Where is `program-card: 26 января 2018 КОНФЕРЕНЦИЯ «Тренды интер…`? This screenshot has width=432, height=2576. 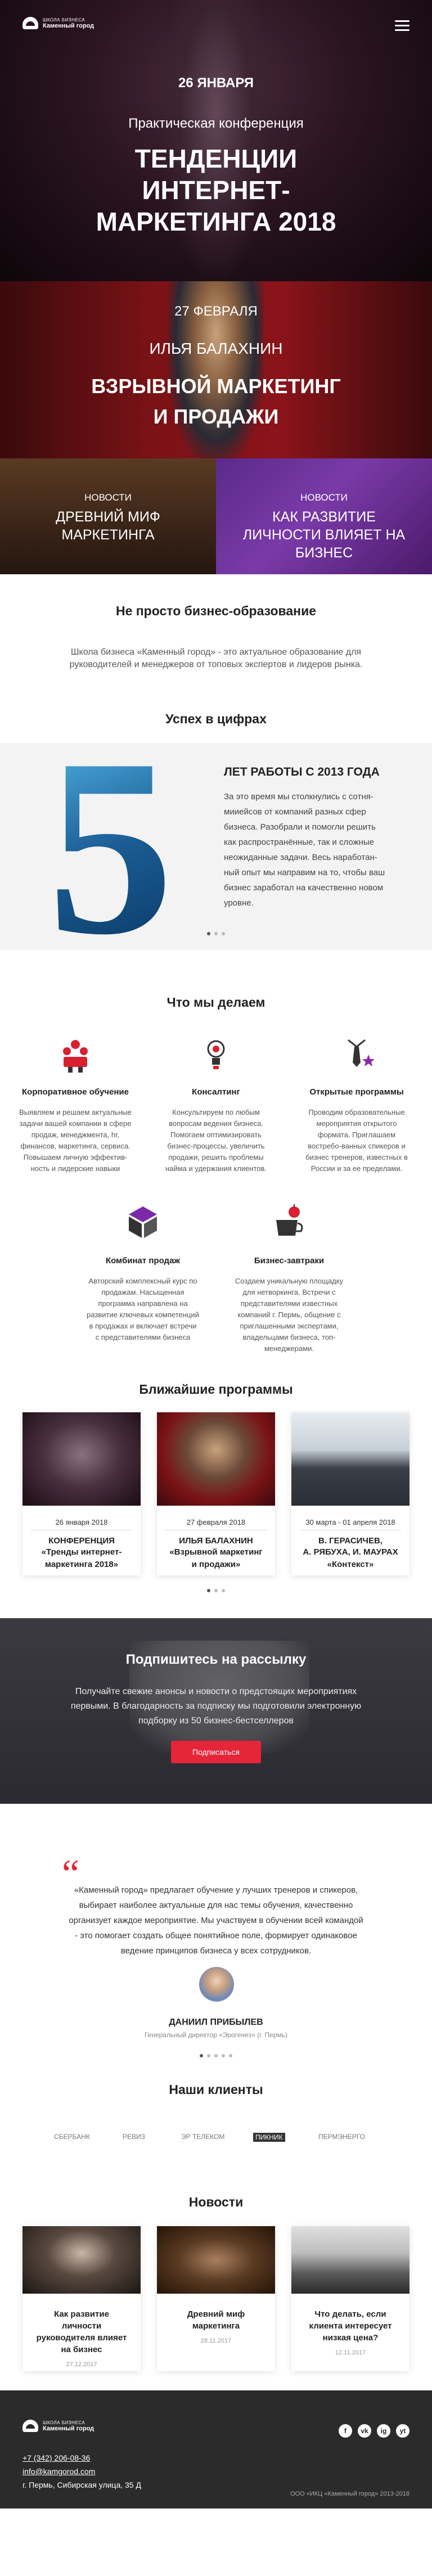
program-card: 26 января 2018 КОНФЕРЕНЦИЯ «Тренды интер… is located at coordinates (81, 1493).